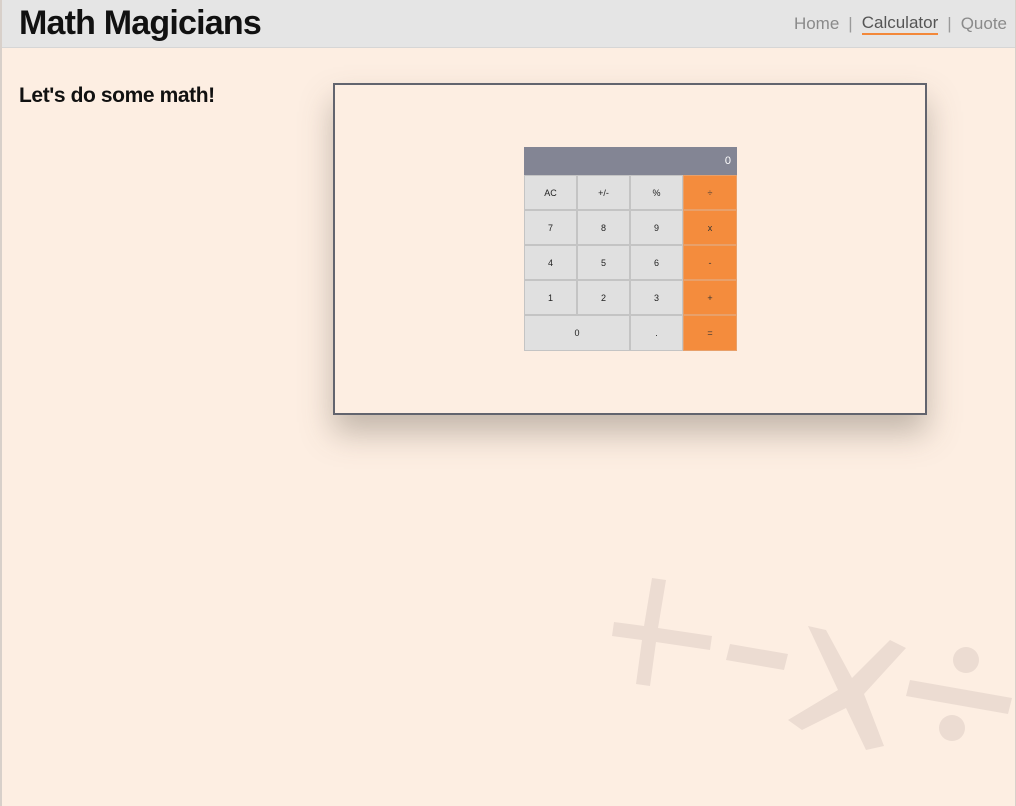  What do you see at coordinates (656, 297) in the screenshot?
I see `key-3: 3` at bounding box center [656, 297].